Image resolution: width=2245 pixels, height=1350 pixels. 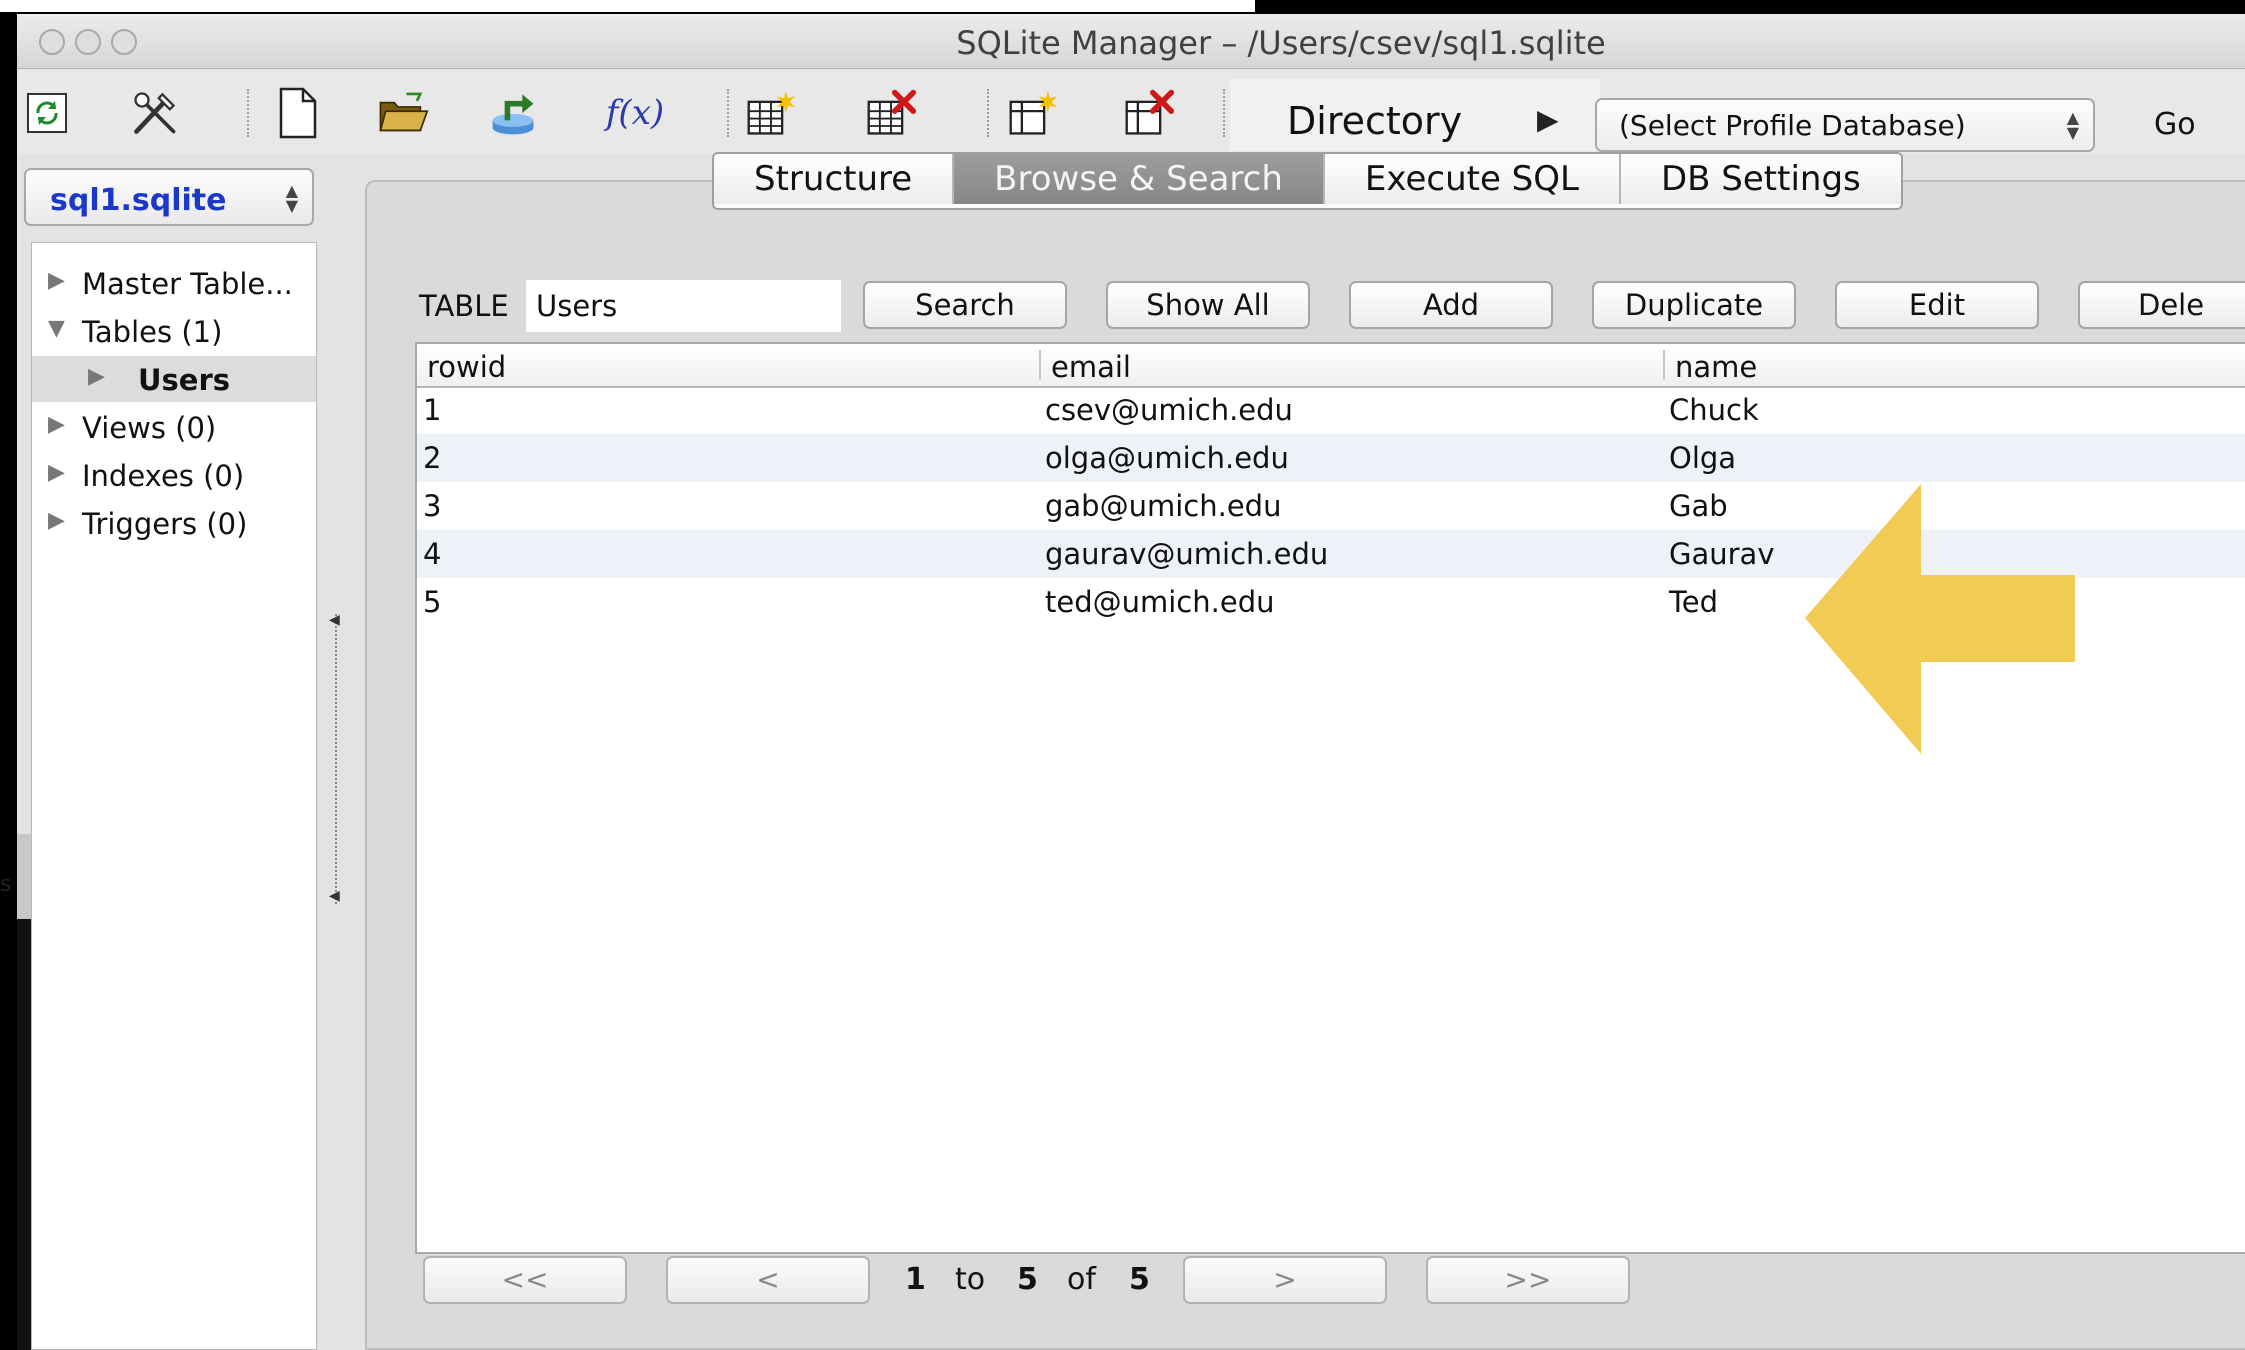 What do you see at coordinates (432, 410) in the screenshot?
I see `cell-rowid: 1` at bounding box center [432, 410].